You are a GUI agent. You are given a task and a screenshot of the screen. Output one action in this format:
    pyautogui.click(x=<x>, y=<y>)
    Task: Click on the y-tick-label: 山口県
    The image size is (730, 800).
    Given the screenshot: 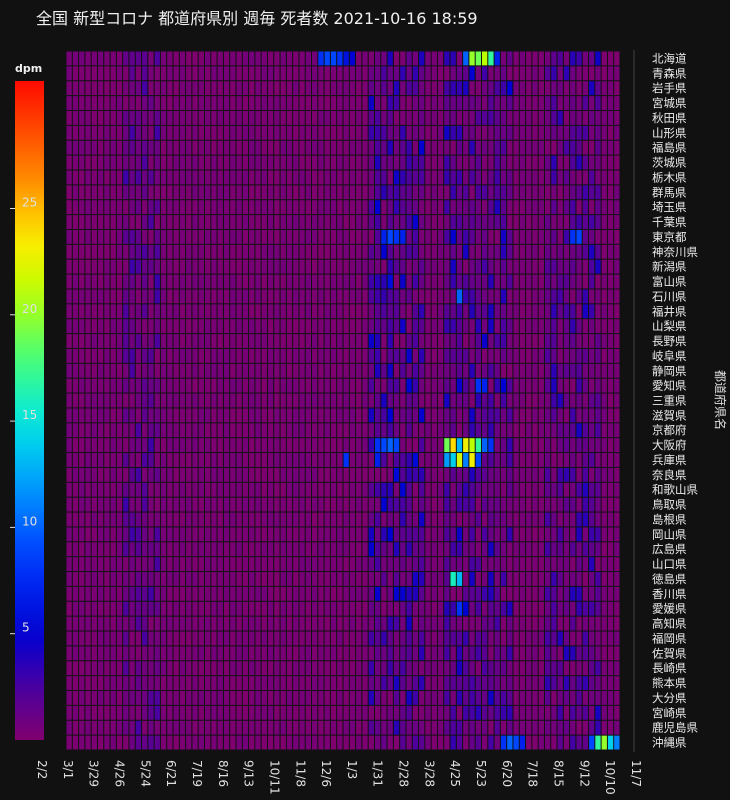 What is the action you would take?
    pyautogui.click(x=669, y=564)
    